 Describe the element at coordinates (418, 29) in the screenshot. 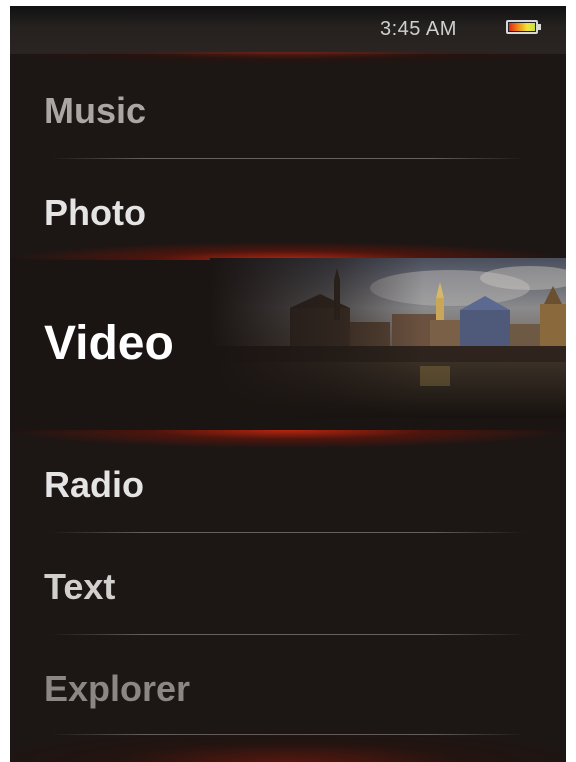

I see `clock: 3:45 AM` at that location.